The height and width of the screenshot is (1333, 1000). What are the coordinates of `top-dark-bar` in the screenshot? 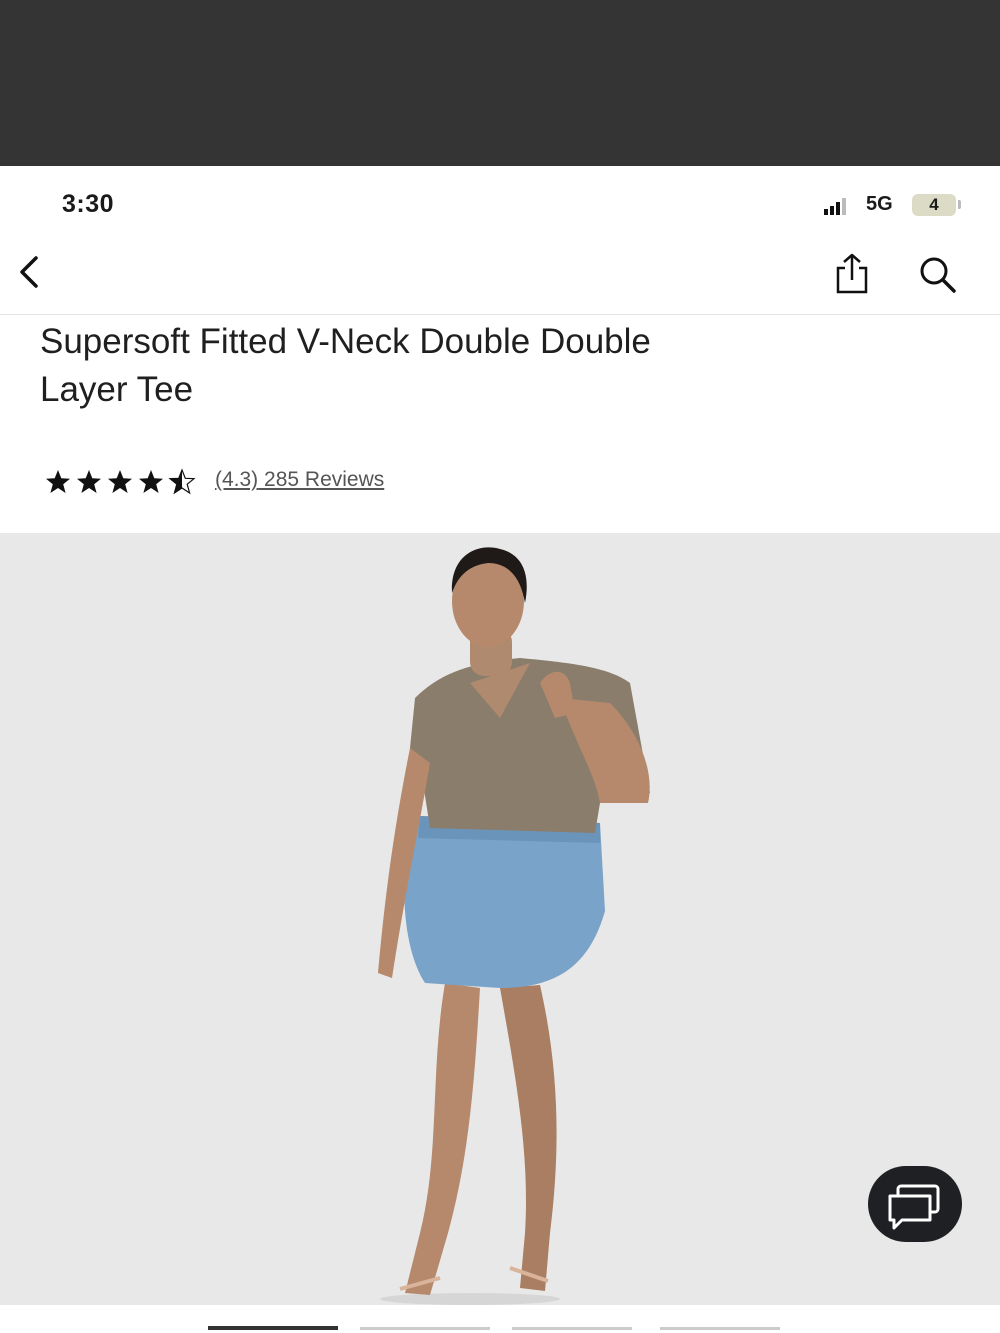 It's located at (500, 83).